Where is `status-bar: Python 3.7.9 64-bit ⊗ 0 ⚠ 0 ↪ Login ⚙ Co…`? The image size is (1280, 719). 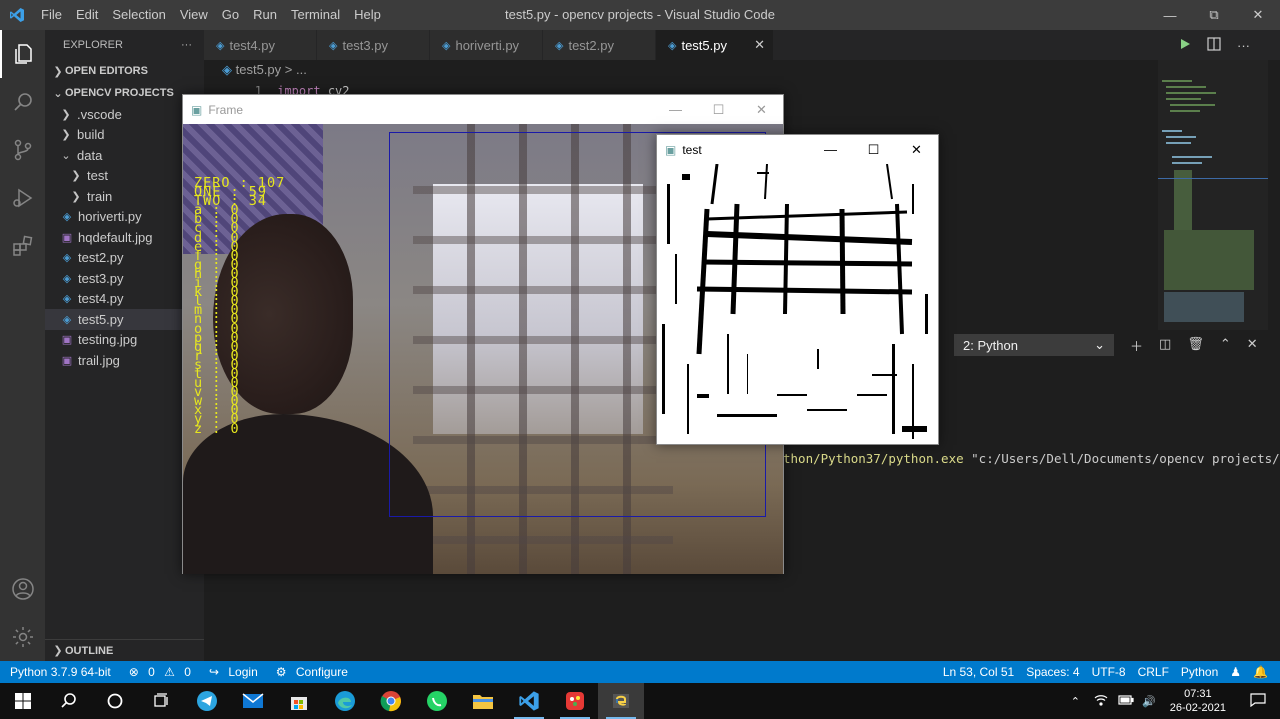
status-bar: Python 3.7.9 64-bit ⊗ 0 ⚠ 0 ↪ Login ⚙ Co… is located at coordinates (640, 672).